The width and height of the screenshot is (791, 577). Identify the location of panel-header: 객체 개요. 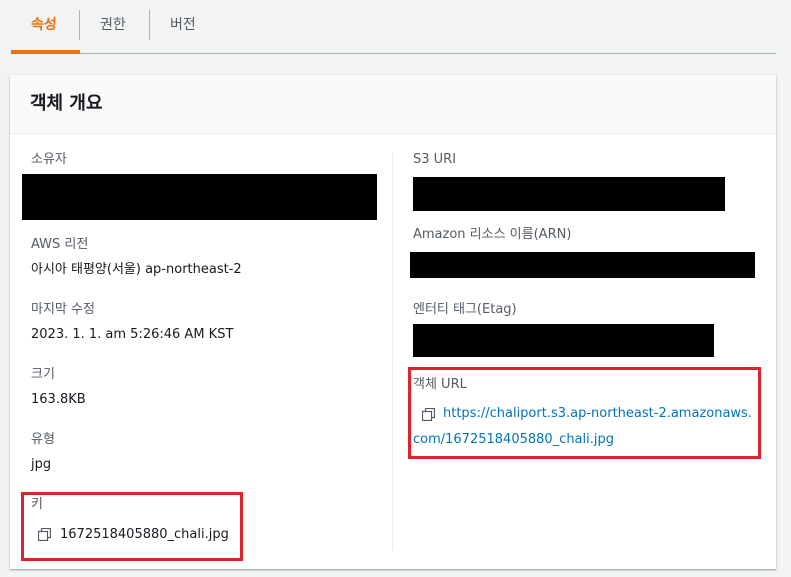
(393, 104).